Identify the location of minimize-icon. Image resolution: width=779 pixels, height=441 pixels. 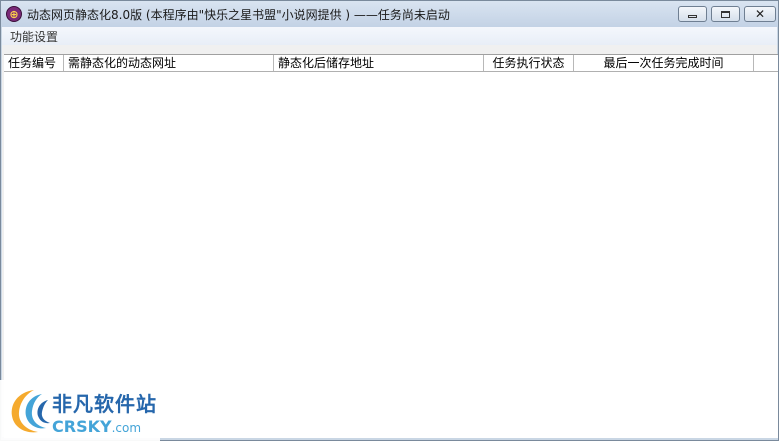
(692, 16).